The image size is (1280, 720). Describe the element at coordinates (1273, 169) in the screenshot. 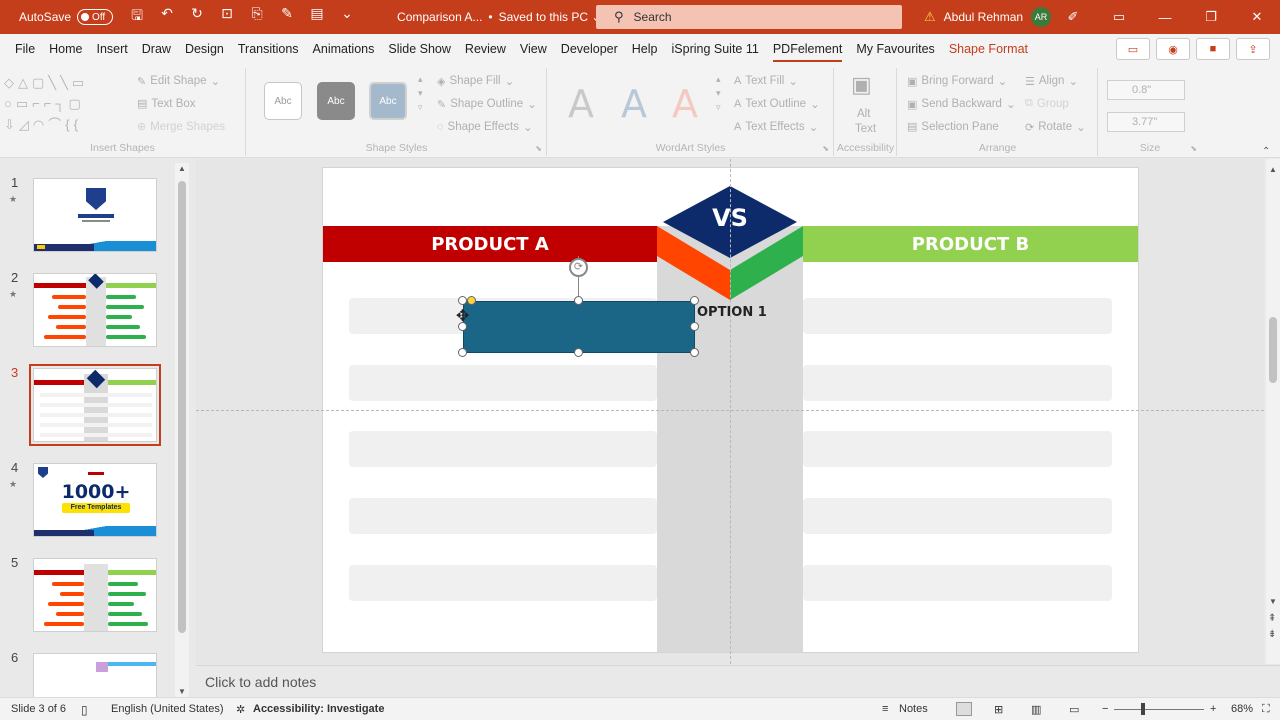

I see `scroll-up-icon: ▲` at that location.